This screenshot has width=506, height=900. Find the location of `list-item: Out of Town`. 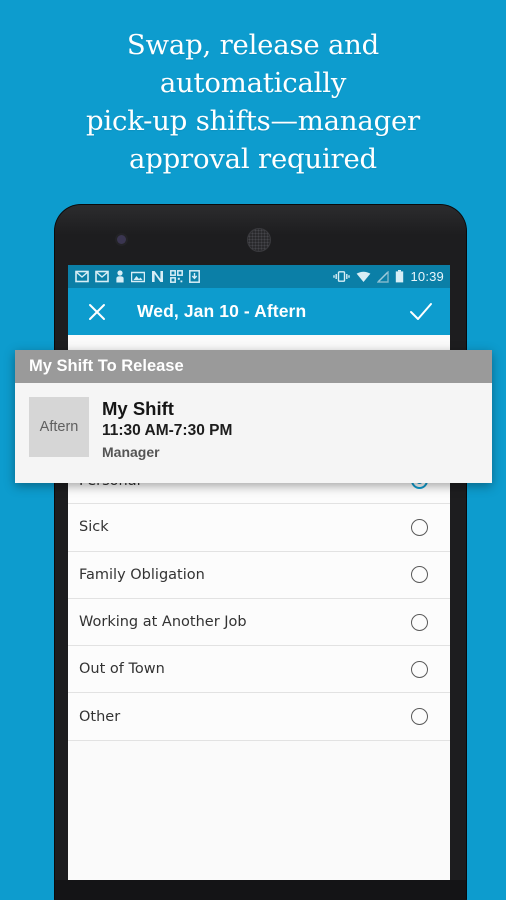

list-item: Out of Town is located at coordinates (259, 670).